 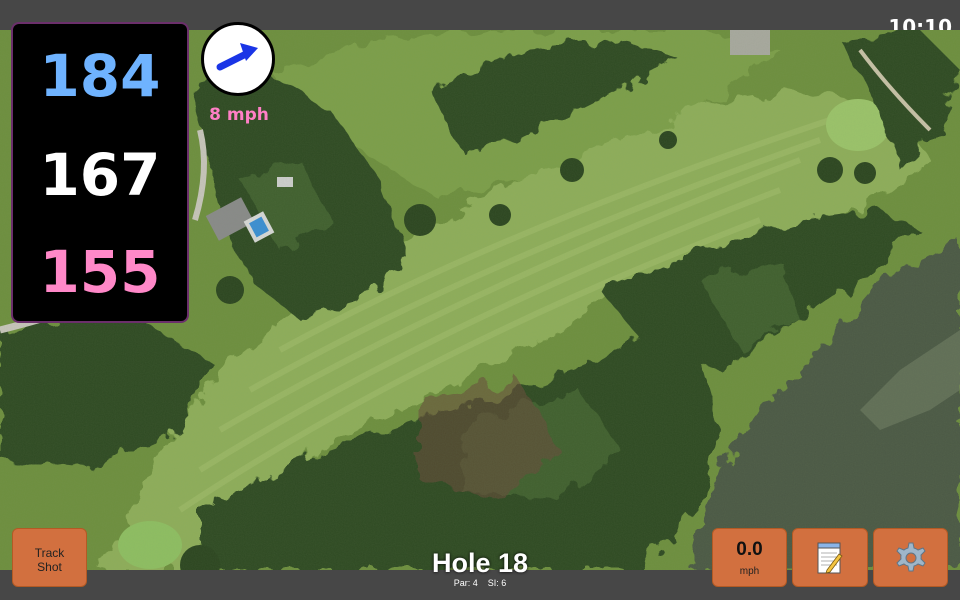 I want to click on hole-info: Par: 4 SI: 6, so click(x=480, y=583).